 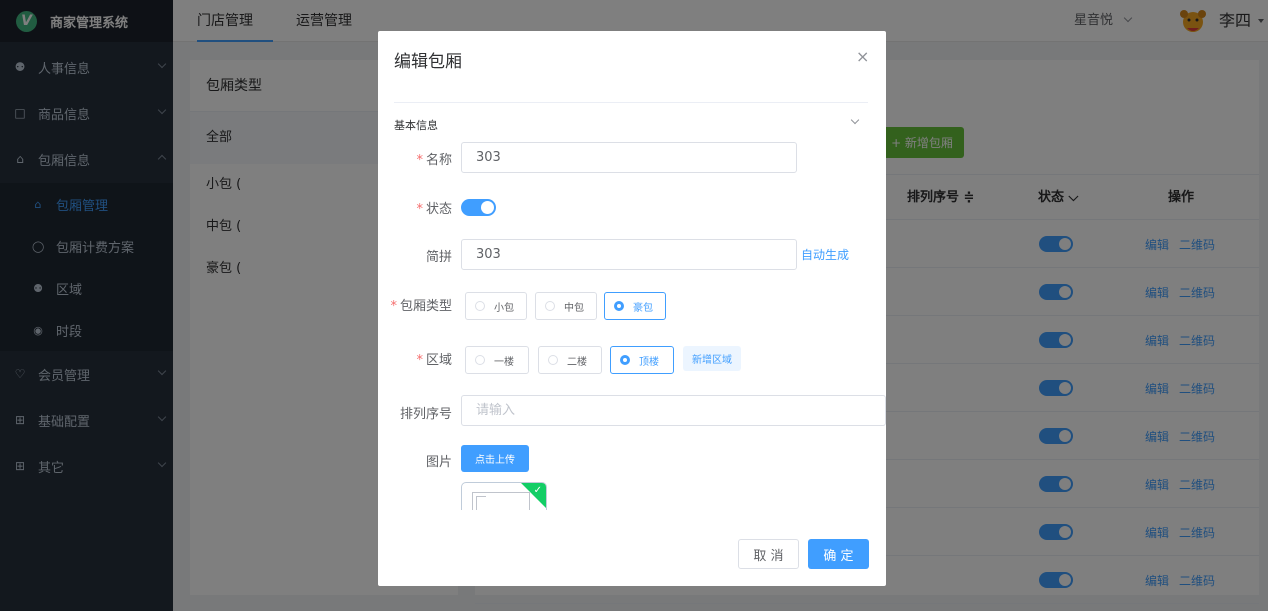 I want to click on name-label: * 名称, so click(x=434, y=160).